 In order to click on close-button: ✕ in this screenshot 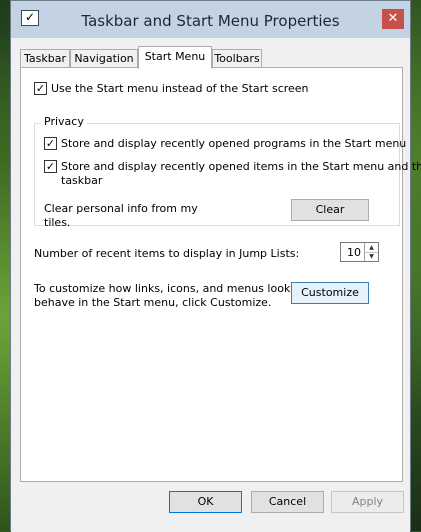, I will do `click(393, 19)`.